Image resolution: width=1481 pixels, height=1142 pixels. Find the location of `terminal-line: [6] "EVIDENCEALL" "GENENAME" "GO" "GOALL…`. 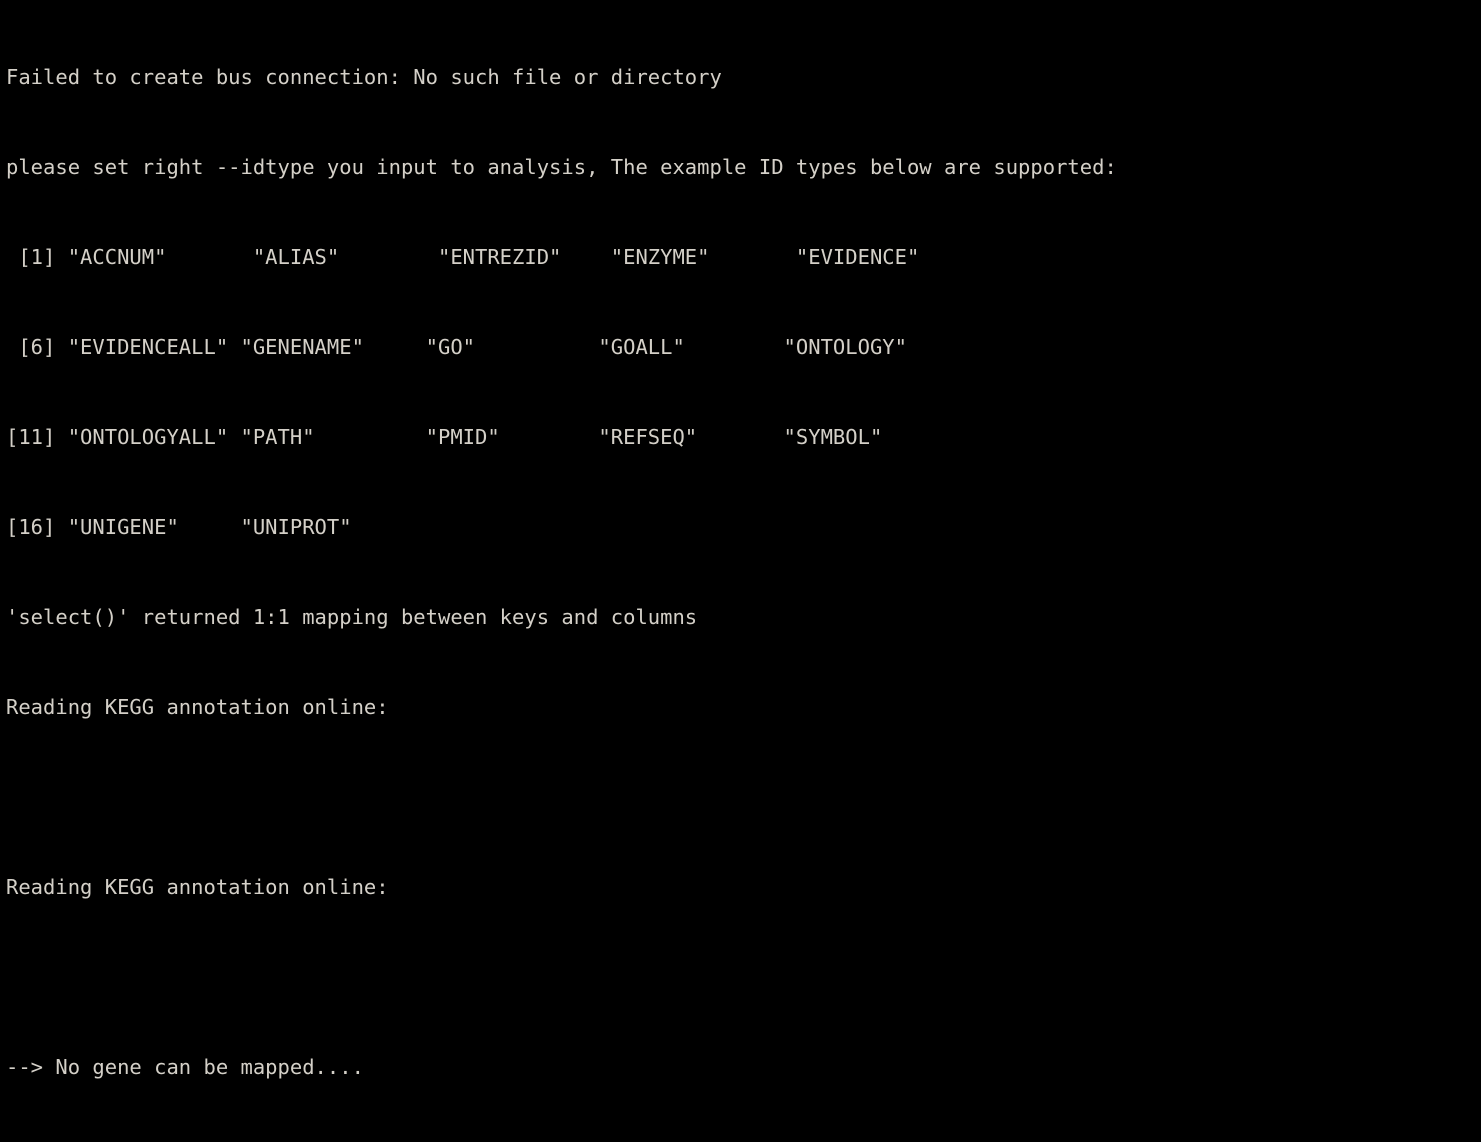

terminal-line: [6] "EVIDENCEALL" "GENENAME" "GO" "GOALL… is located at coordinates (456, 347).